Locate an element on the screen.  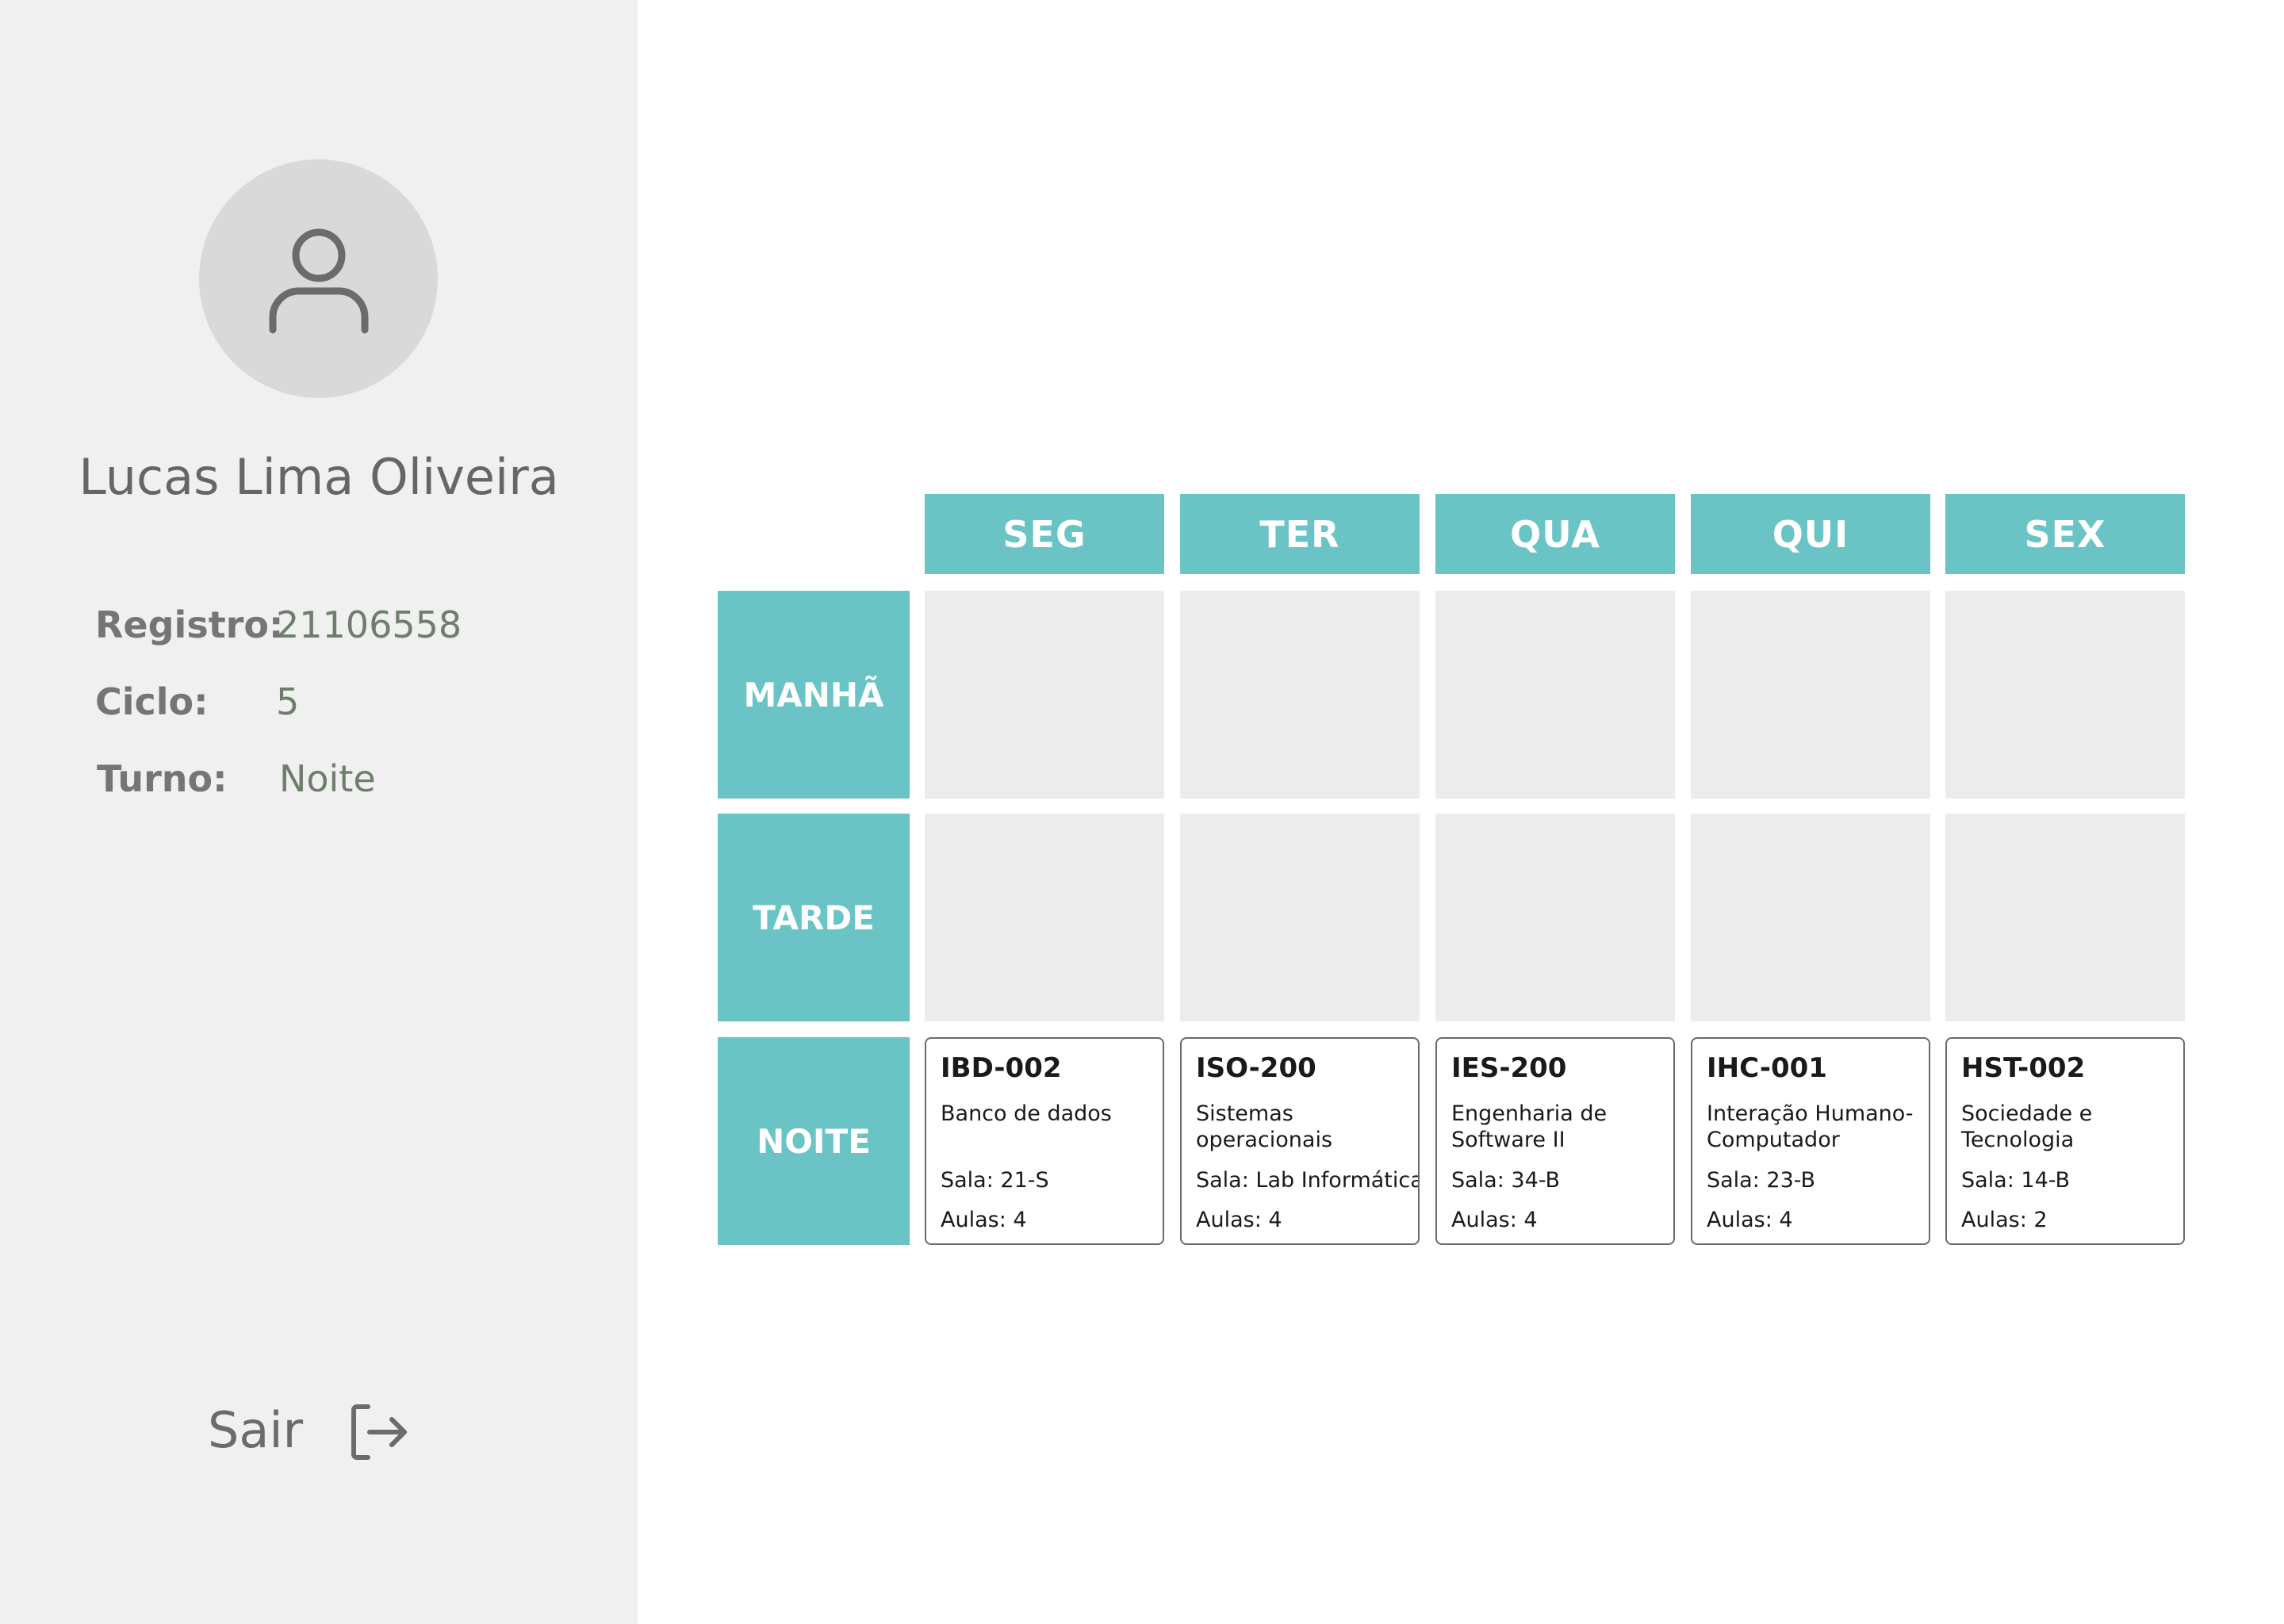
day-header-sex: SEX is located at coordinates (2065, 534).